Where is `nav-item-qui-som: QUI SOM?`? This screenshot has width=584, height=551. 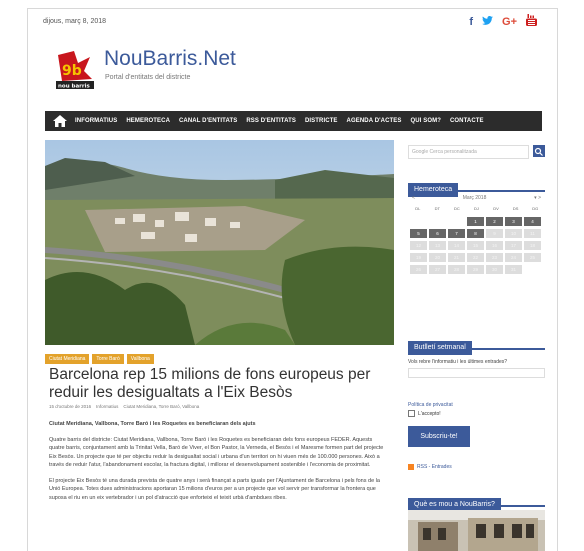 nav-item-qui-som: QUI SOM? is located at coordinates (426, 121).